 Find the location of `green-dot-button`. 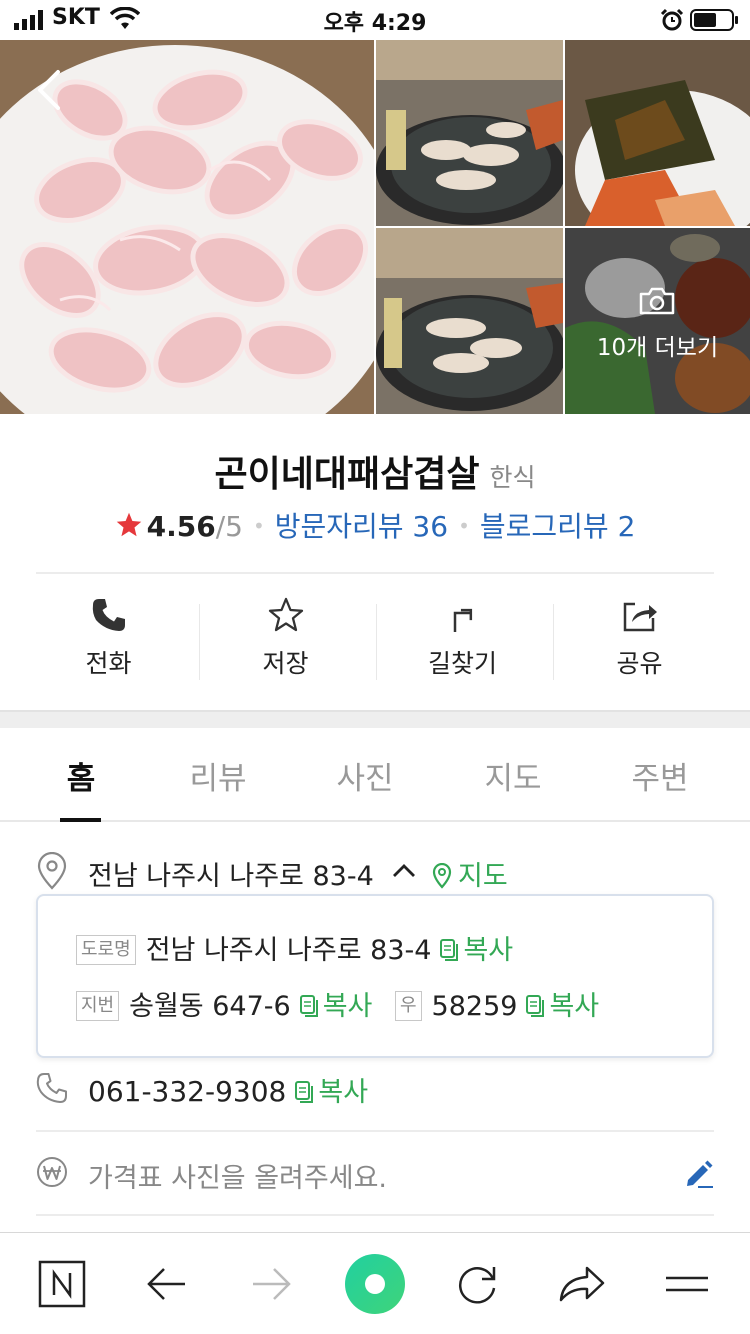

green-dot-button is located at coordinates (375, 1284).